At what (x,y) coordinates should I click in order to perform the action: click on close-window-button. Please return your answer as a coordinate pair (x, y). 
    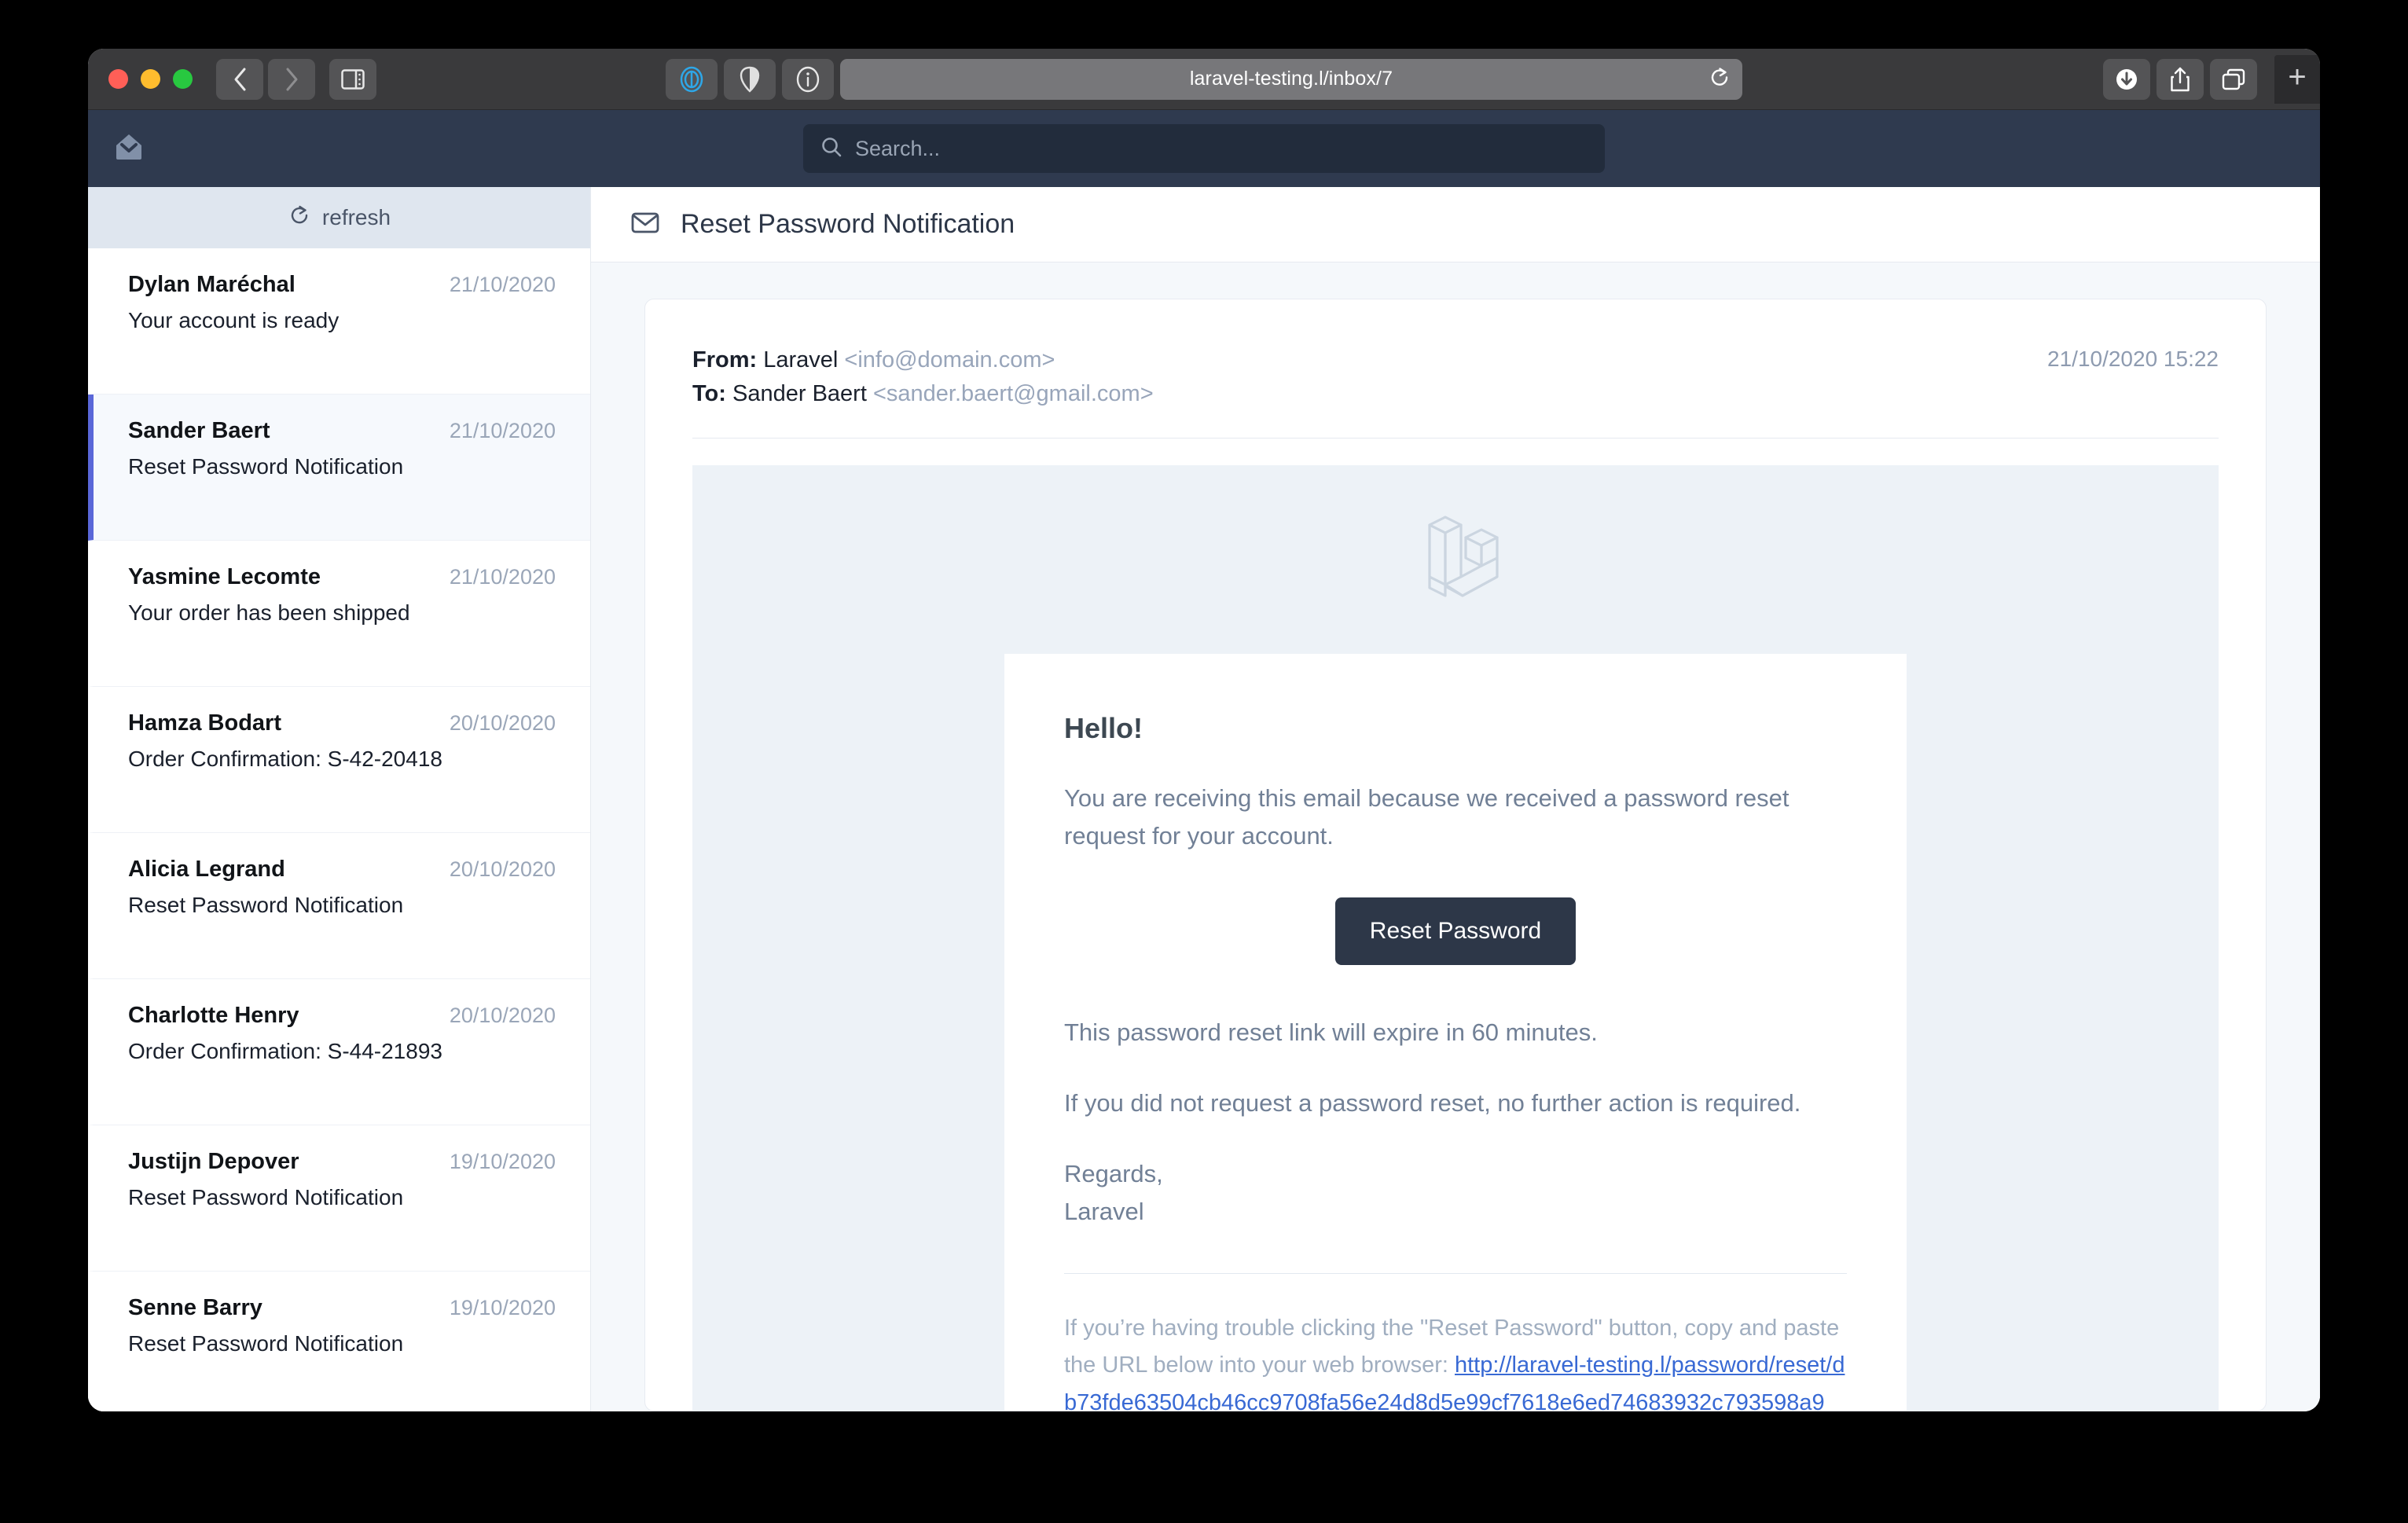
    Looking at the image, I should click on (118, 79).